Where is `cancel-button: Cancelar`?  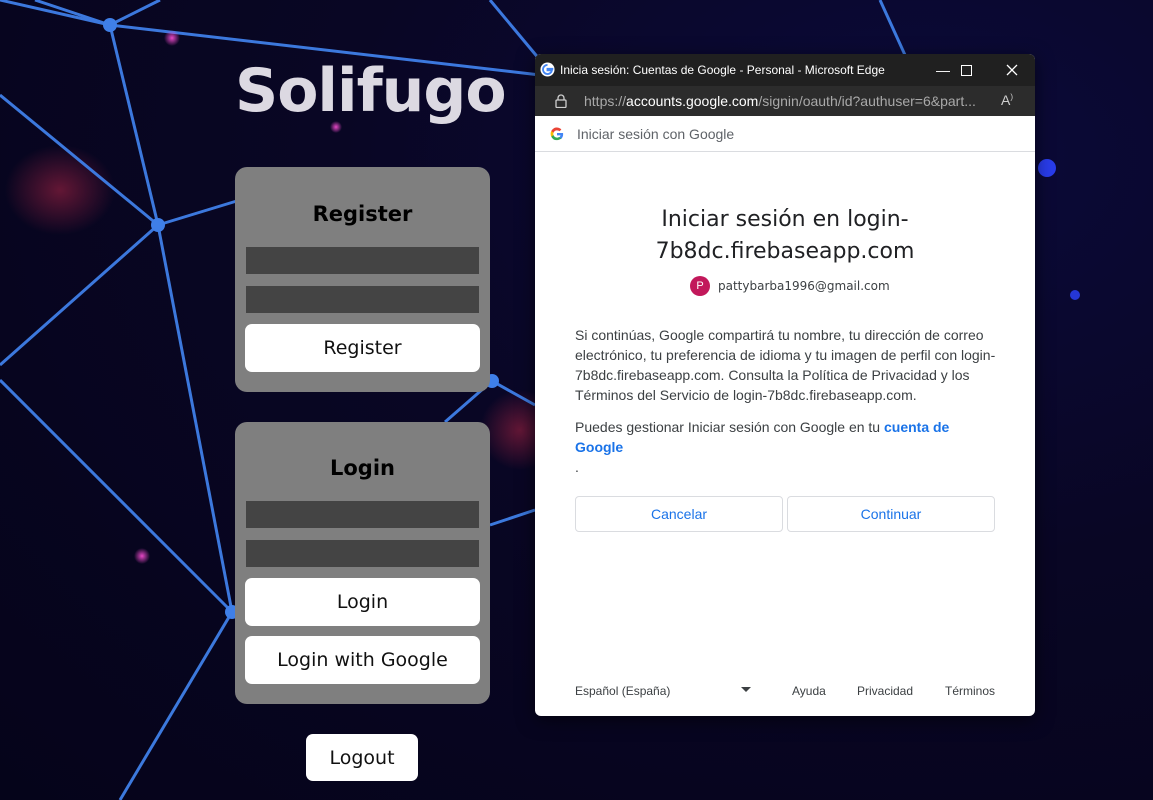
cancel-button: Cancelar is located at coordinates (679, 514).